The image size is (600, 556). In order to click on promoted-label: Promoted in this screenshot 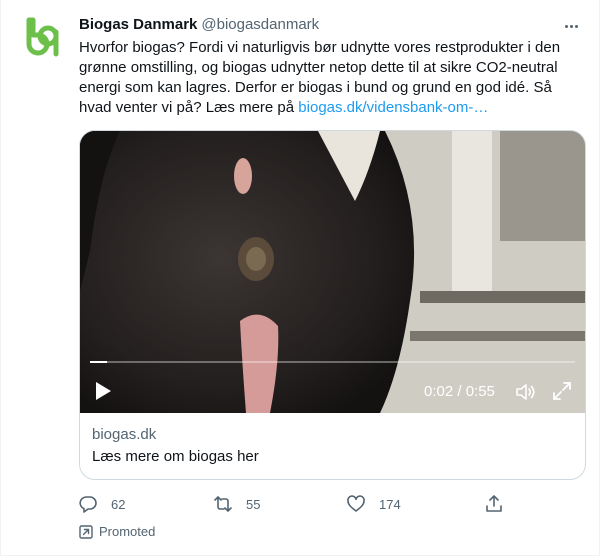, I will do `click(117, 531)`.